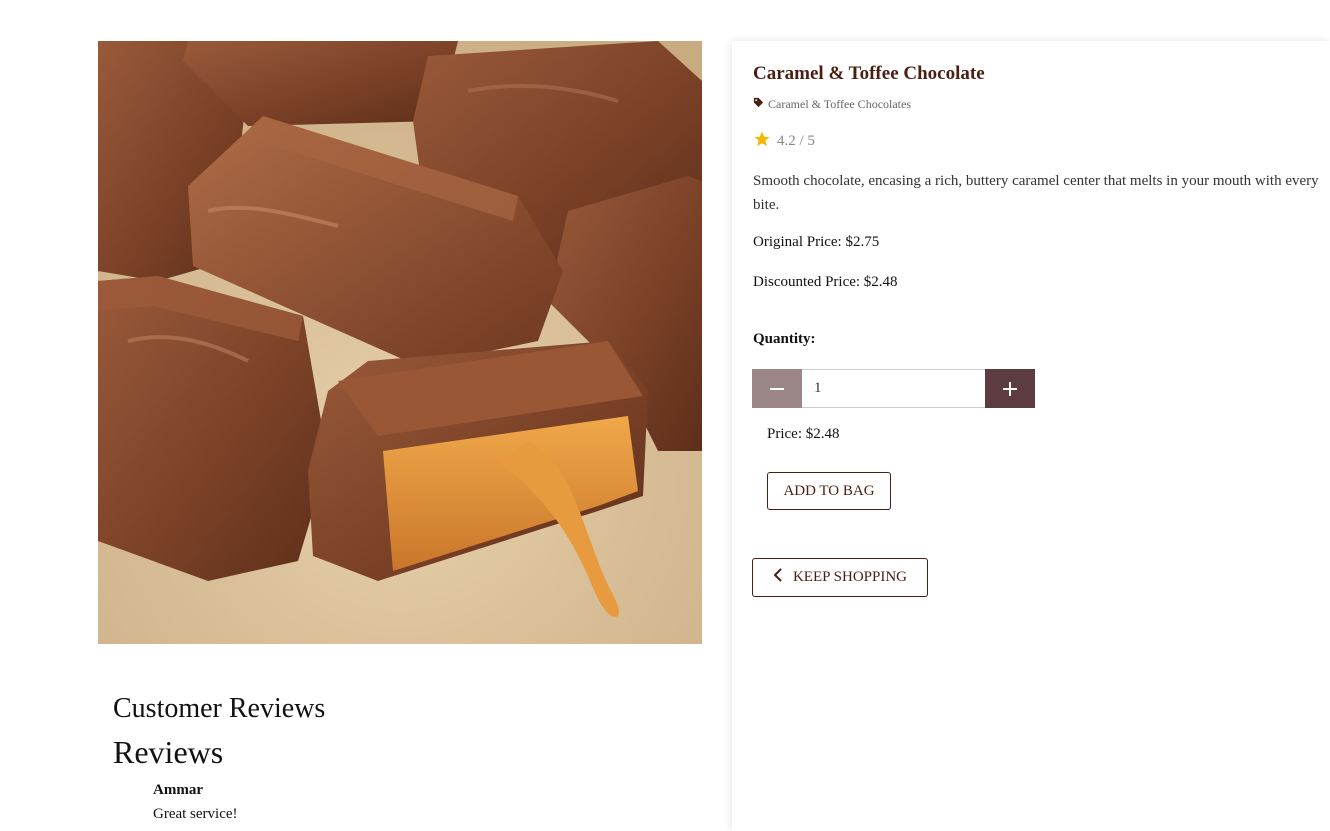 The width and height of the screenshot is (1330, 831). What do you see at coordinates (168, 752) in the screenshot?
I see `reviews-subheading: Reviews` at bounding box center [168, 752].